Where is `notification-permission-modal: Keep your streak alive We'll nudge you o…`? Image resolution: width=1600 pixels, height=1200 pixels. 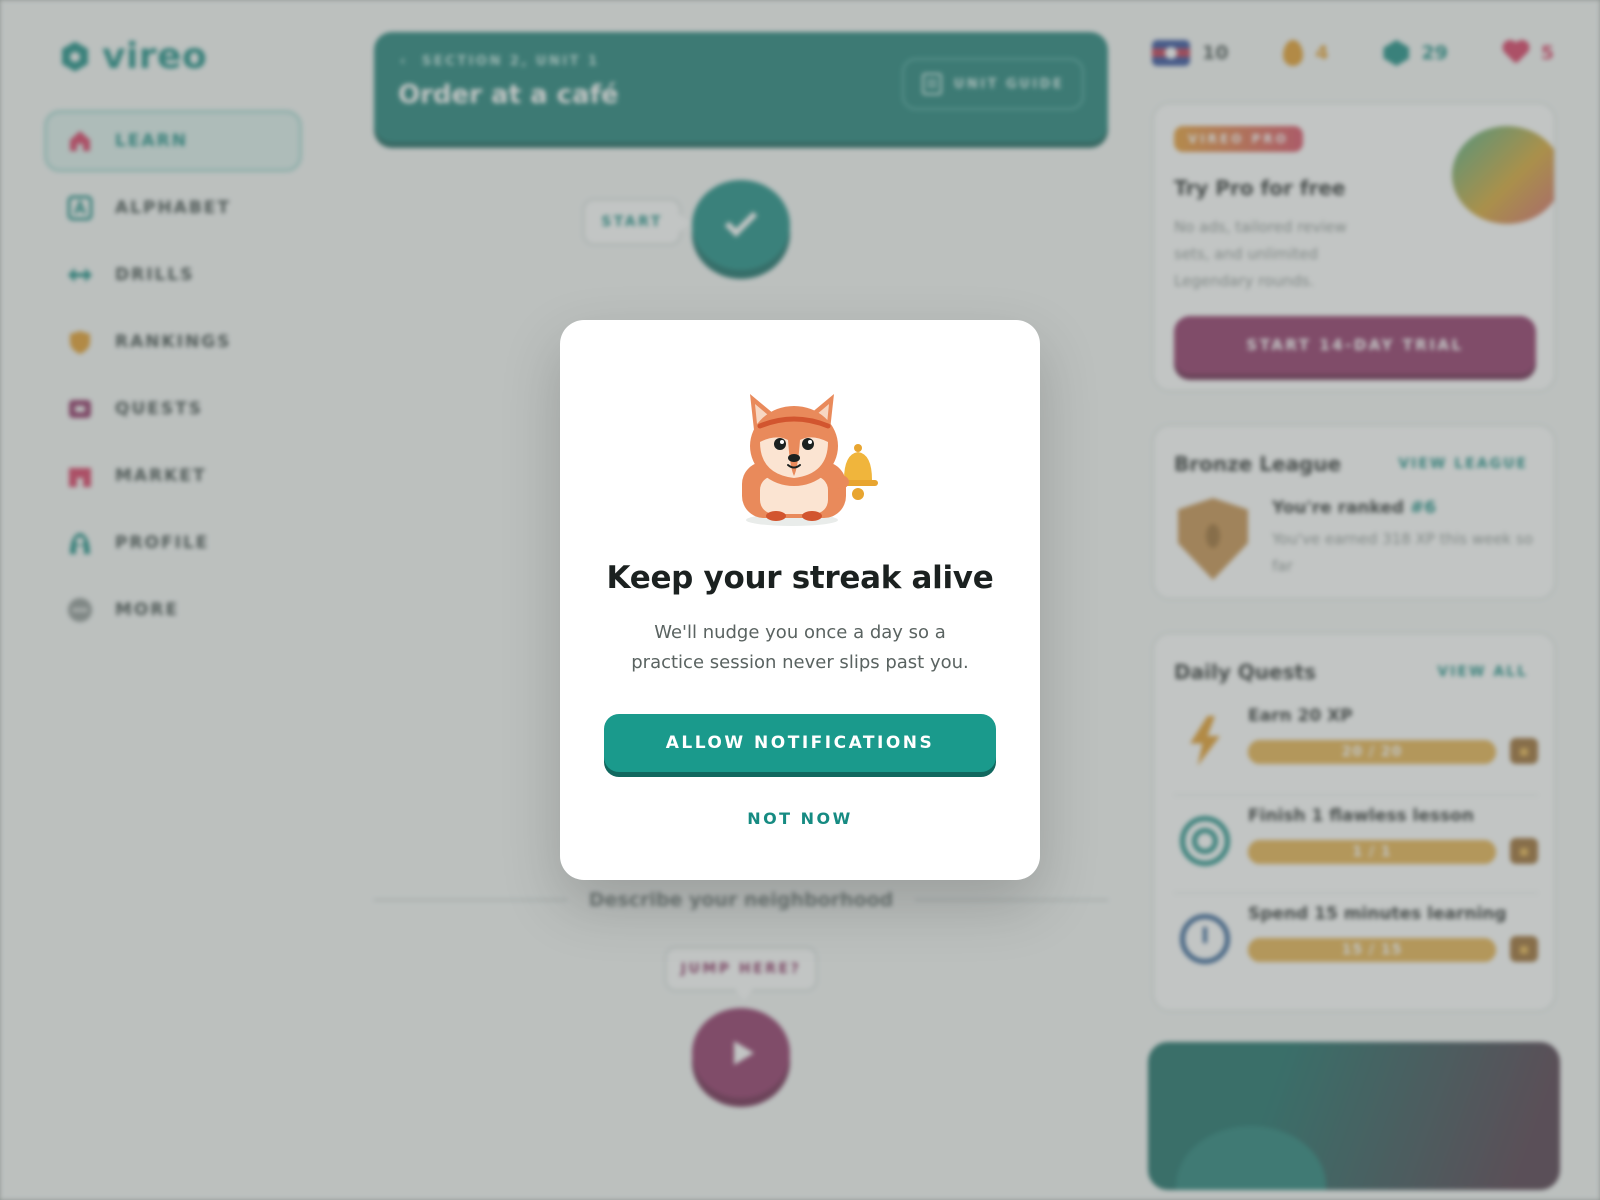
notification-permission-modal: Keep your streak alive We'll nudge you o… is located at coordinates (800, 600).